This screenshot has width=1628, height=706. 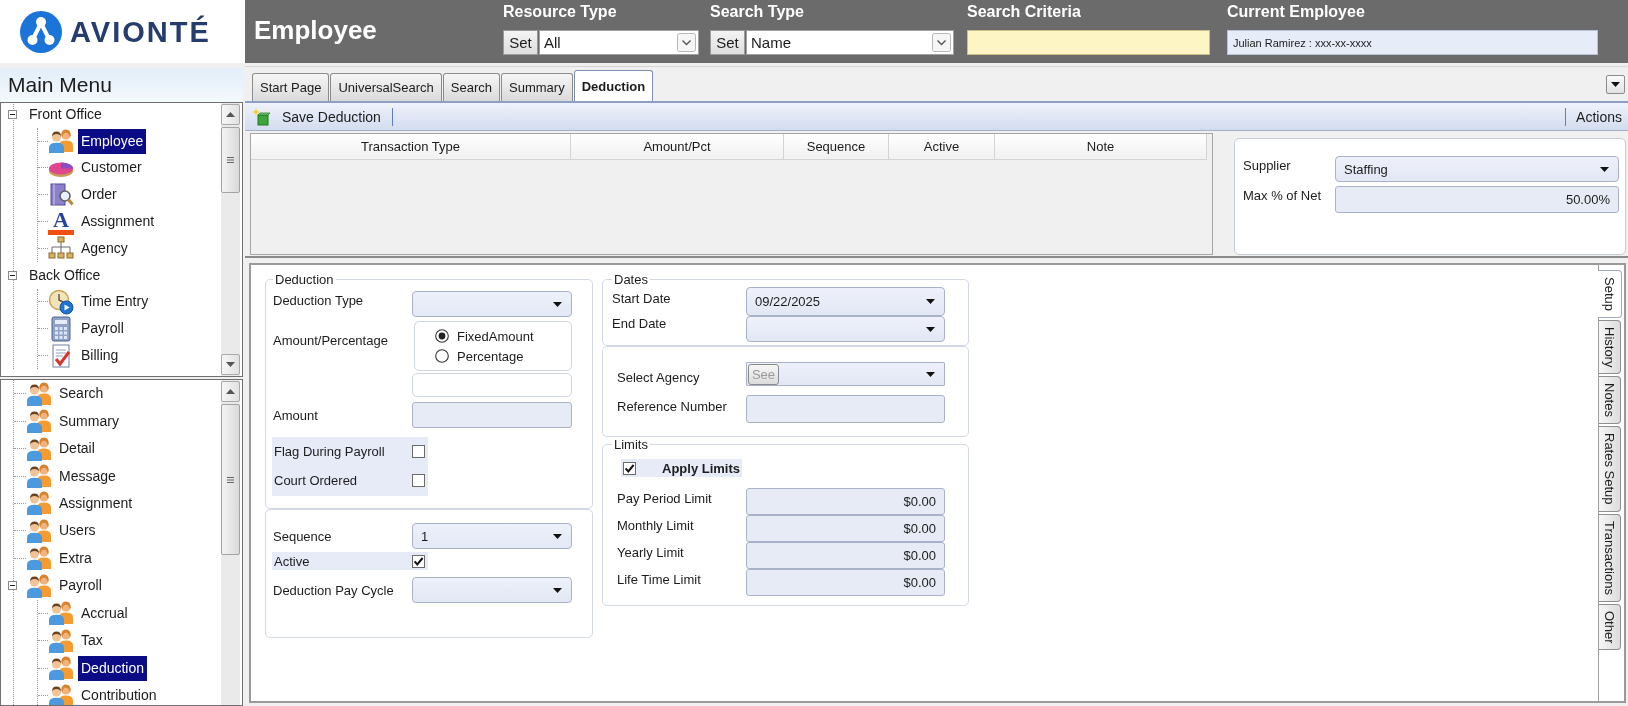 What do you see at coordinates (261, 116) in the screenshot?
I see `box-sparkle-icon` at bounding box center [261, 116].